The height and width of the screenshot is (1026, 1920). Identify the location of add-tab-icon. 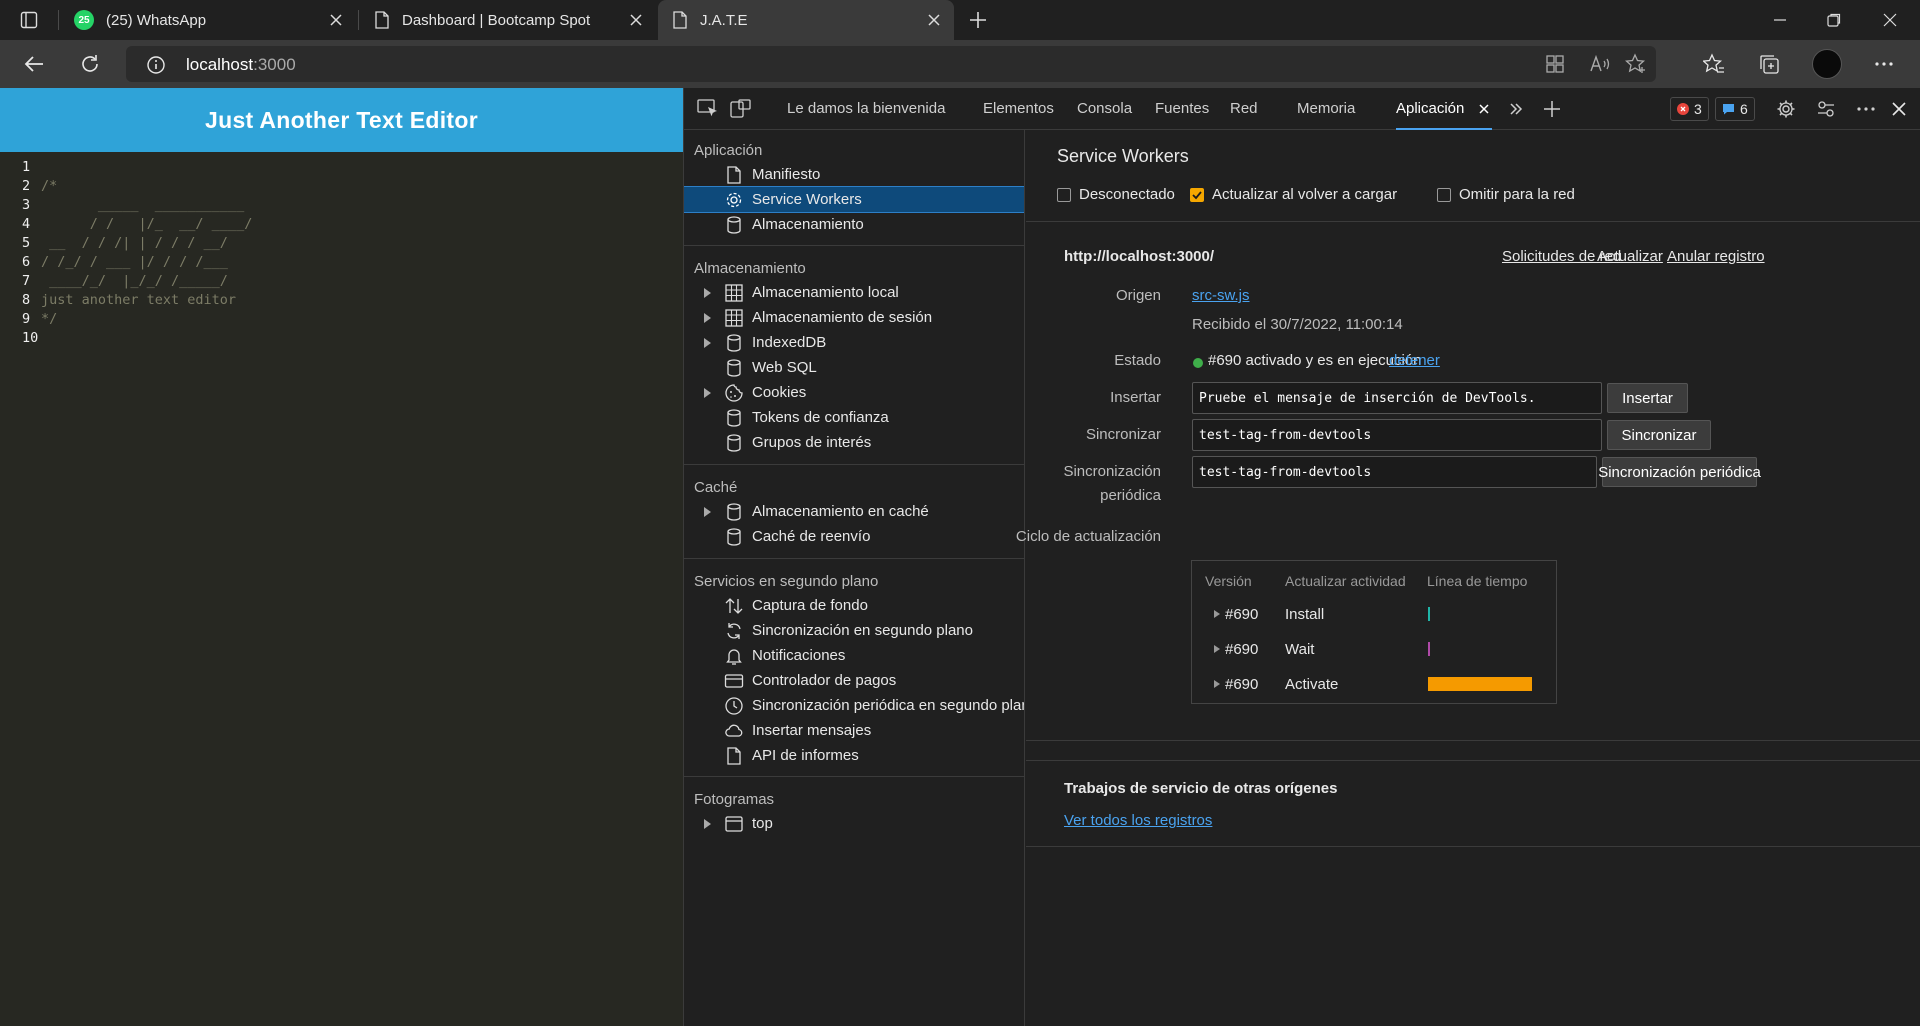
(1552, 109).